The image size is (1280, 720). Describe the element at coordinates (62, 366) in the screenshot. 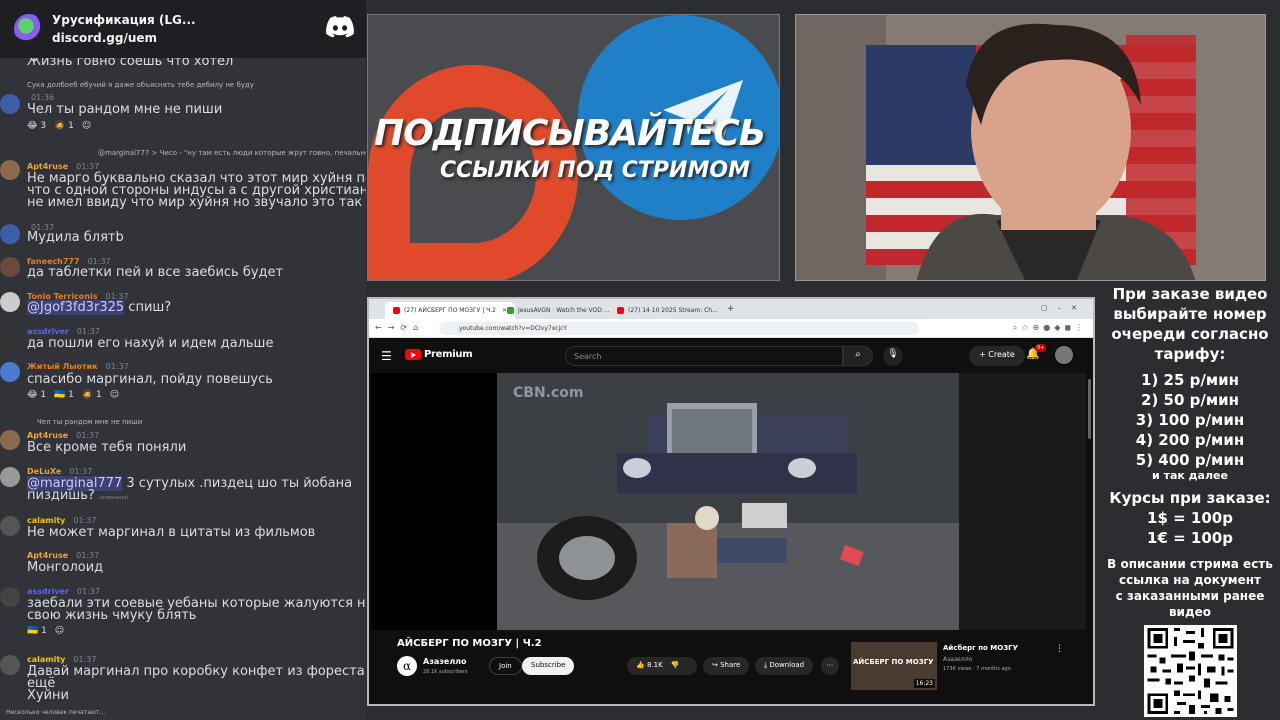

I see `username: Житый Лыотик` at that location.